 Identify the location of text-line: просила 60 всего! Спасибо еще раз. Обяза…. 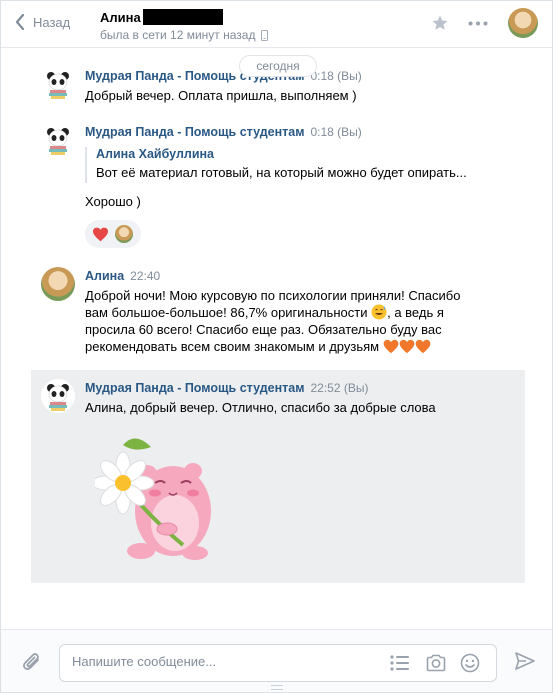
(263, 329).